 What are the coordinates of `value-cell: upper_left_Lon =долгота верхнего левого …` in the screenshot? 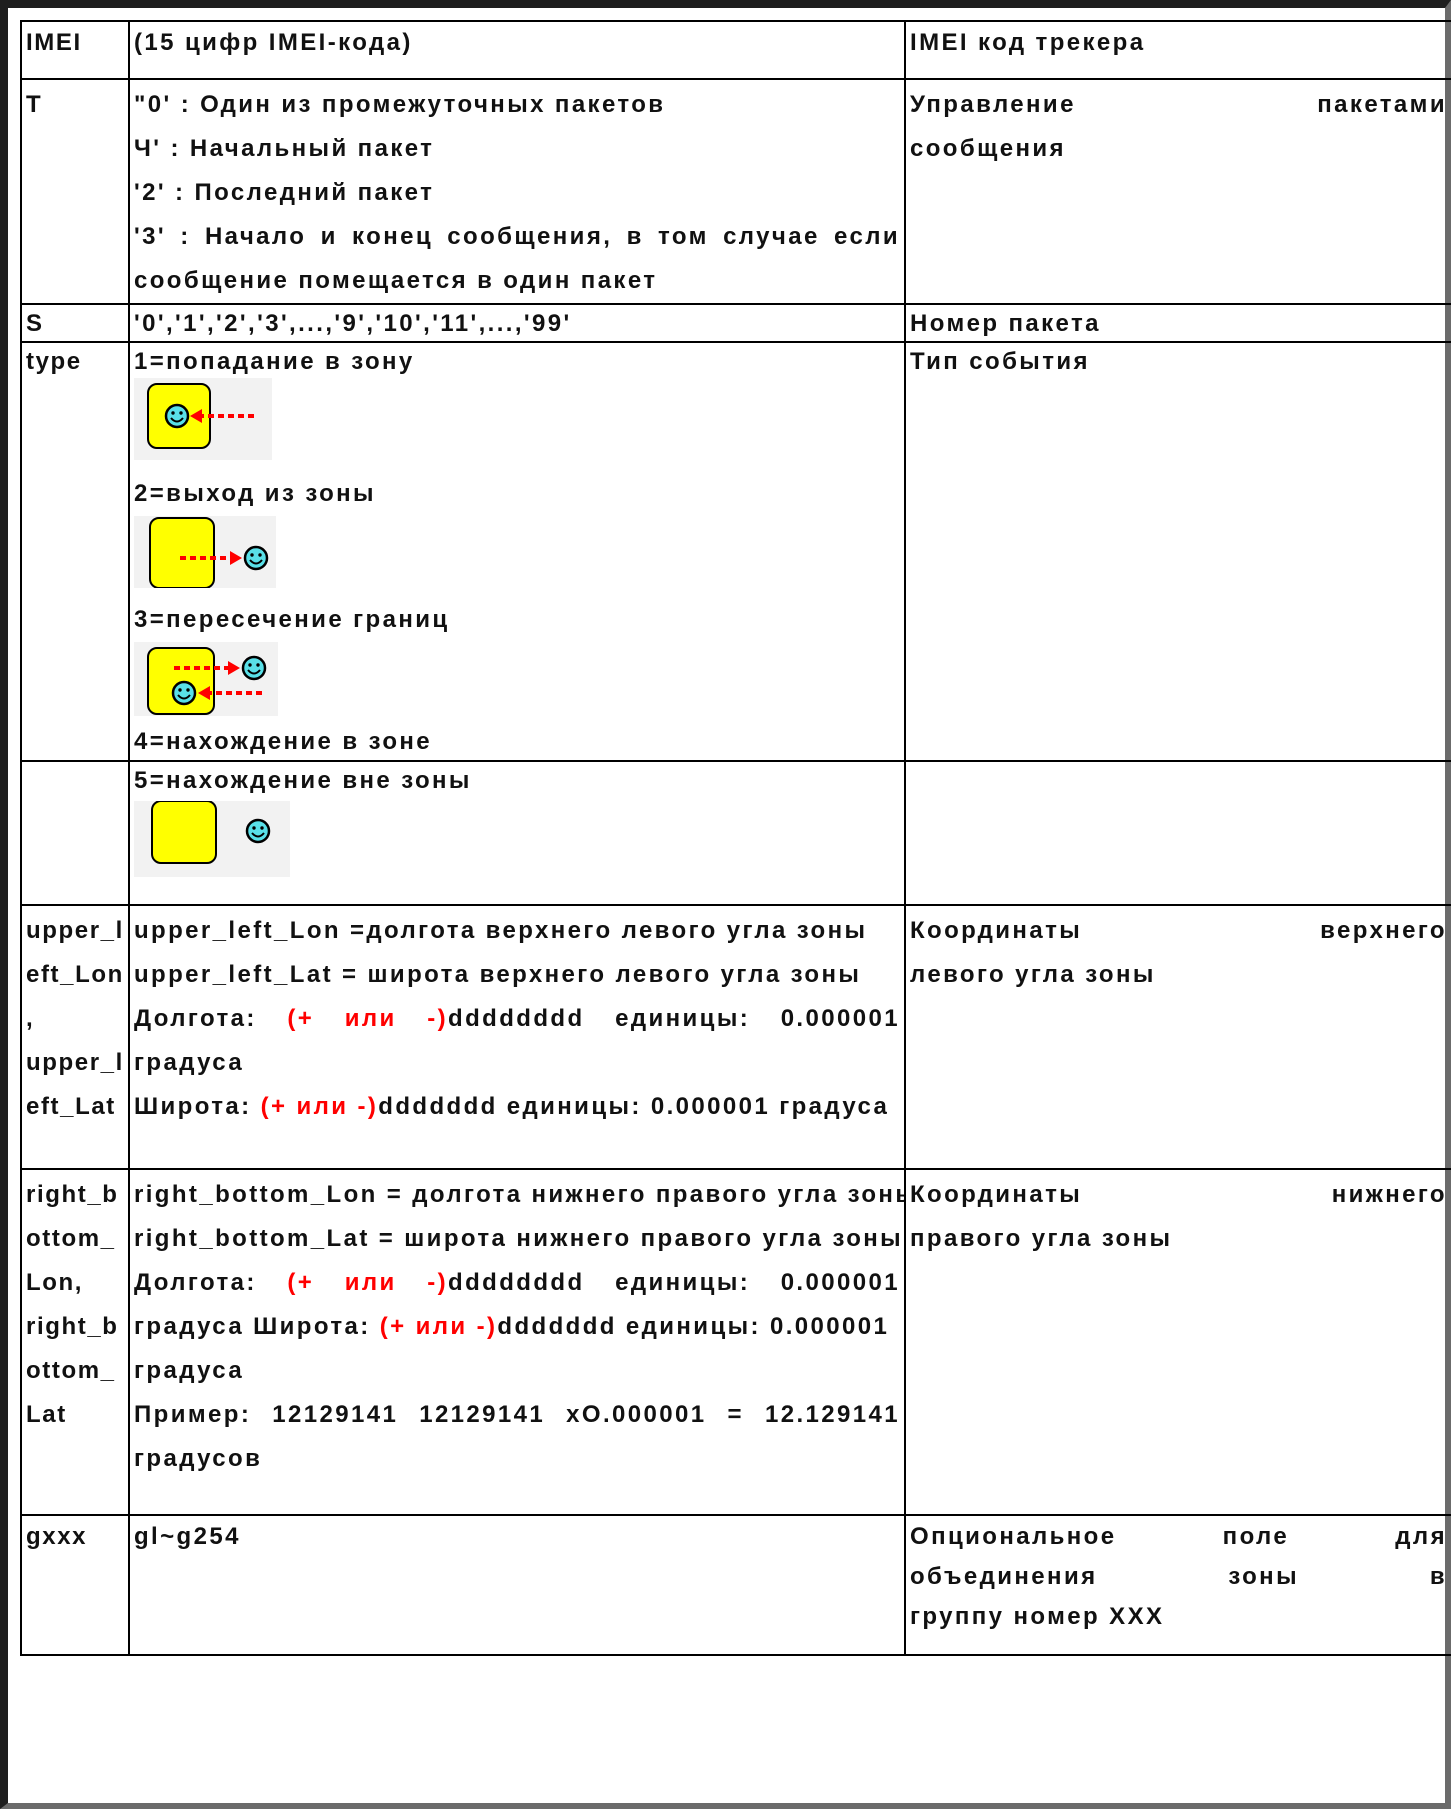 It's located at (517, 1037).